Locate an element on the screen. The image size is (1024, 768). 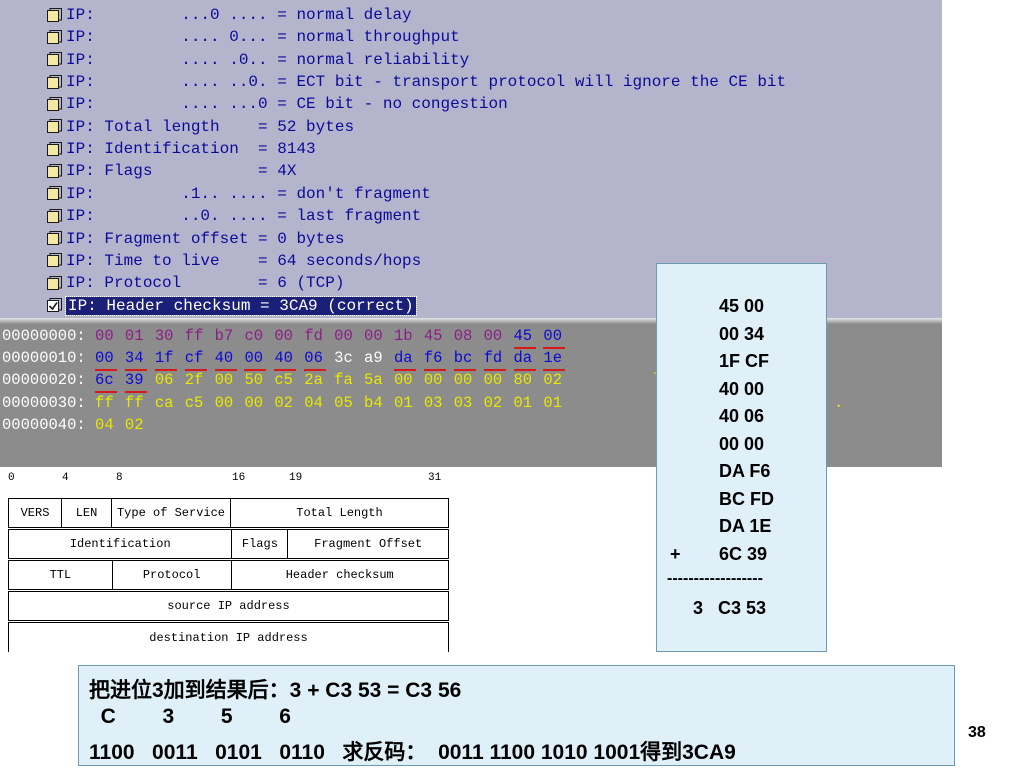
checked-node-icon is located at coordinates (54, 305).